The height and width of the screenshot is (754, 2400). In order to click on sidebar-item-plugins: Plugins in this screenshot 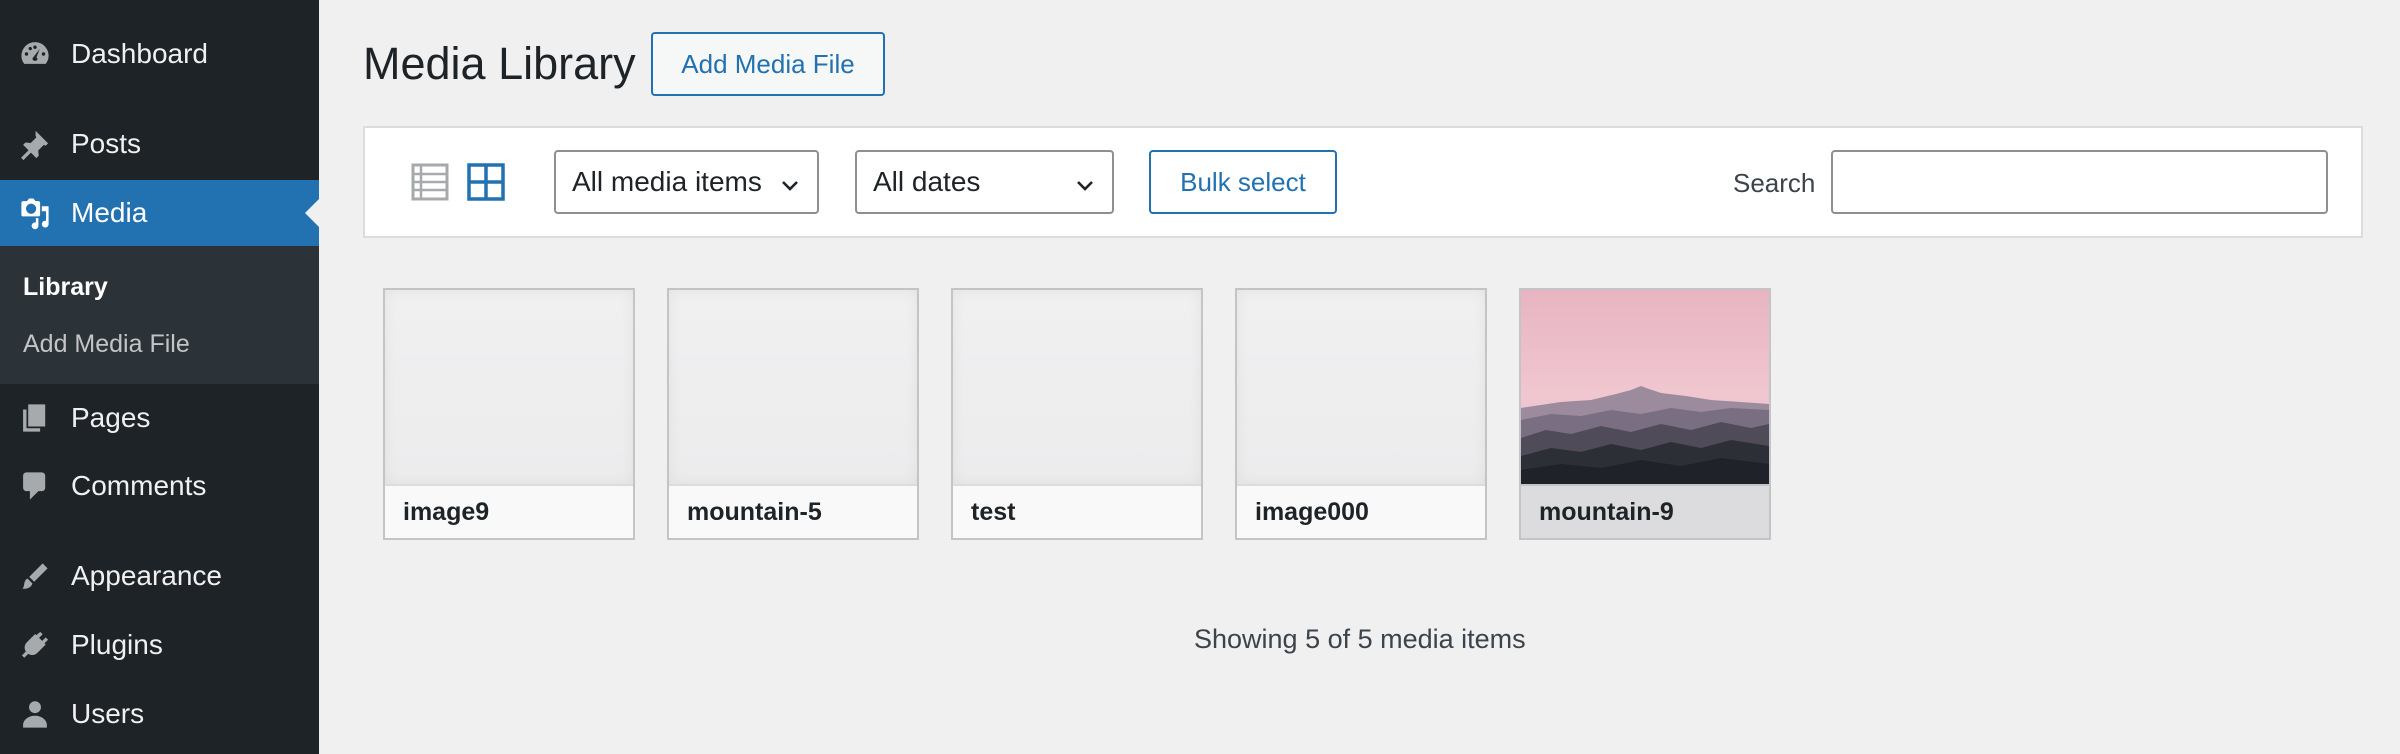, I will do `click(159, 645)`.